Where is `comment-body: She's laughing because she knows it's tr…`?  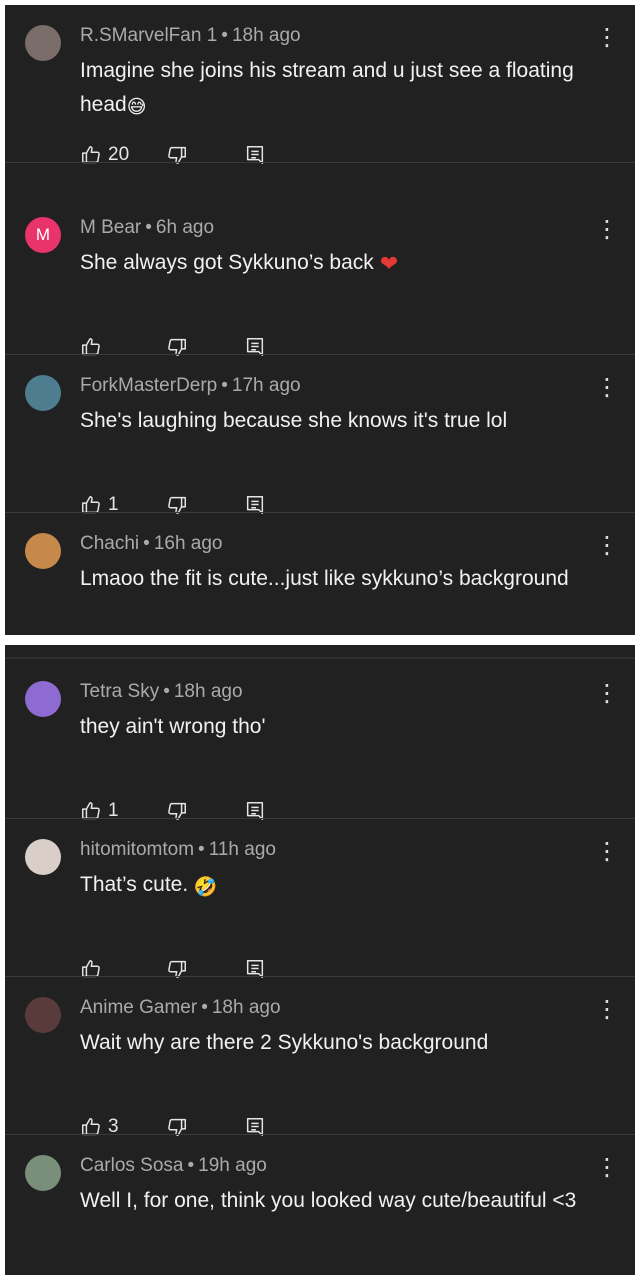 comment-body: She's laughing because she knows it's tr… is located at coordinates (294, 420).